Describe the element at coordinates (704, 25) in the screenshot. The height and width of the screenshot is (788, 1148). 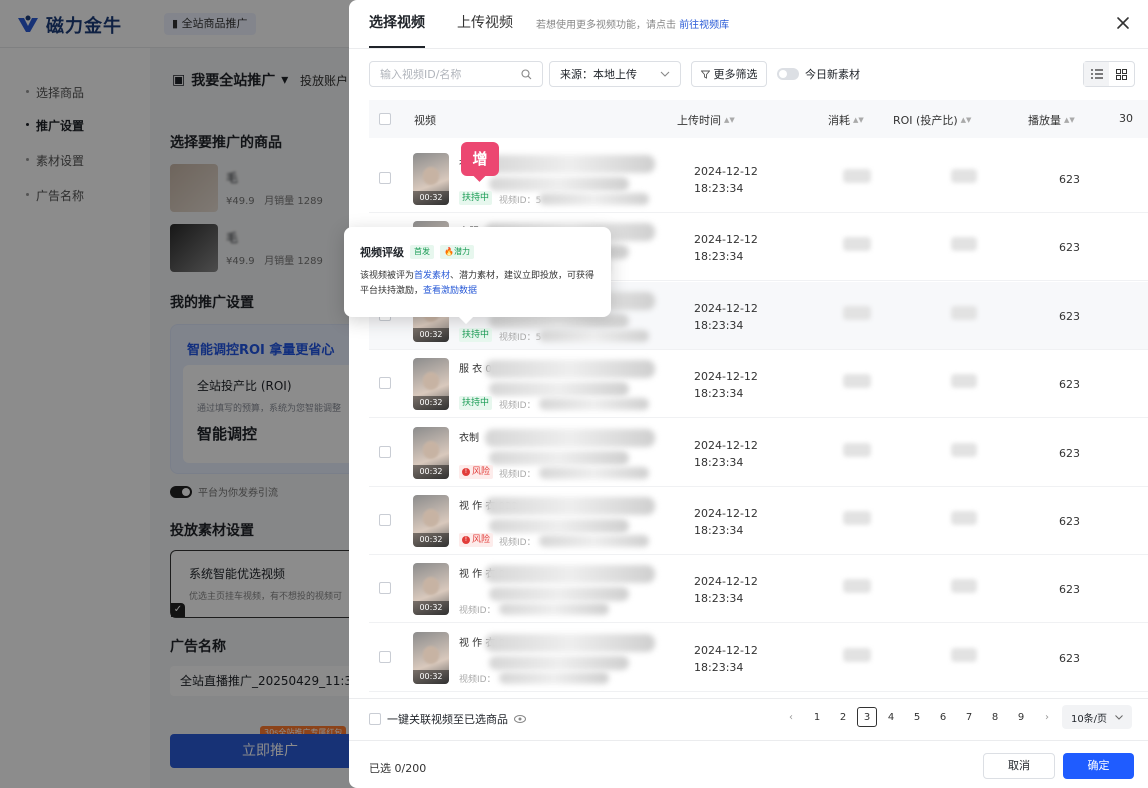
I see `video-library-link: 前往视频库` at that location.